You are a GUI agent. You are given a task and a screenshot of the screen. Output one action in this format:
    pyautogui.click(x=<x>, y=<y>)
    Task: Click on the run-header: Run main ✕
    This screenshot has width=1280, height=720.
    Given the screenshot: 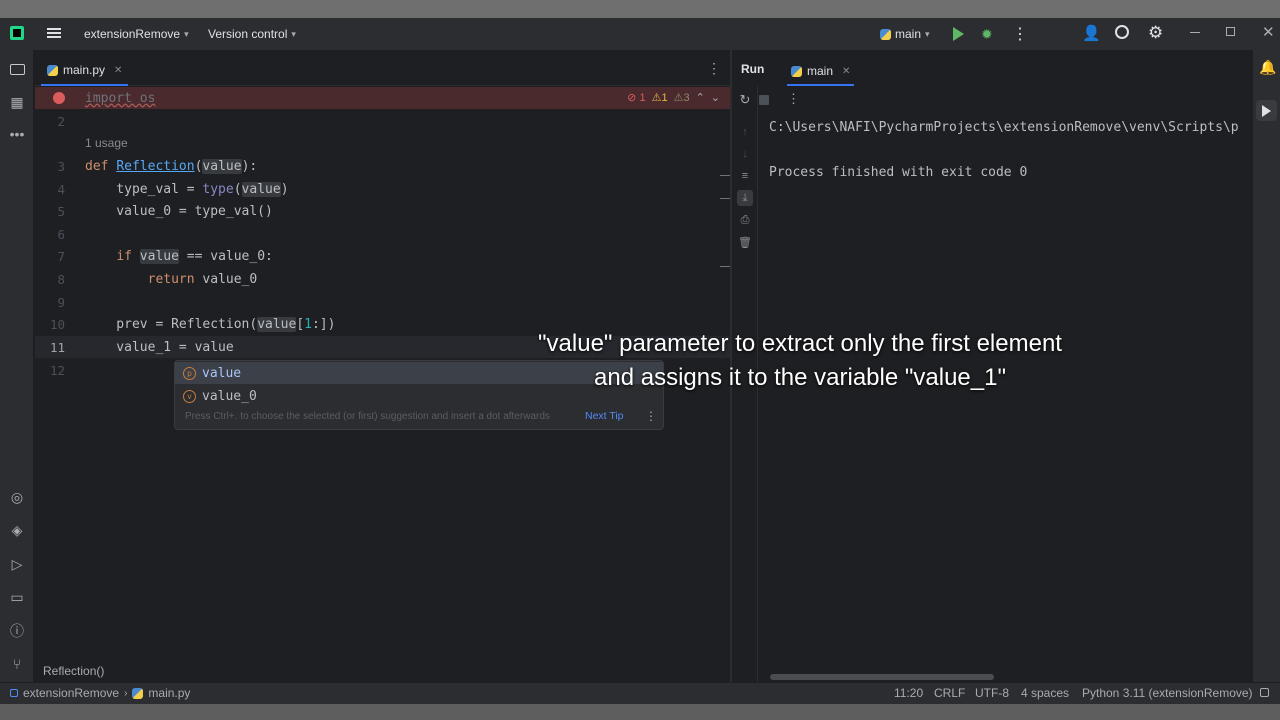 What is the action you would take?
    pyautogui.click(x=992, y=68)
    